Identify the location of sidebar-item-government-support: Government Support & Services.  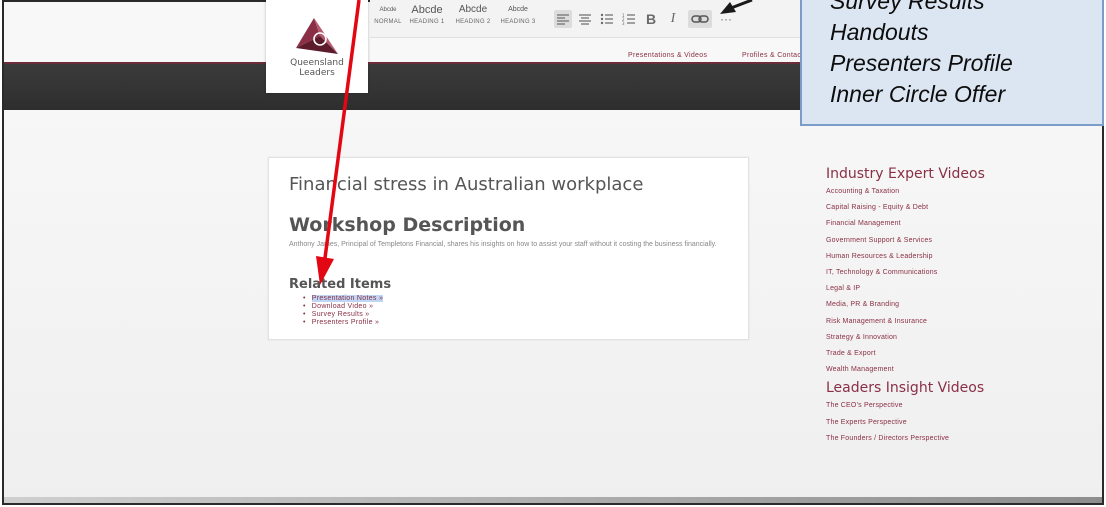
(961, 241).